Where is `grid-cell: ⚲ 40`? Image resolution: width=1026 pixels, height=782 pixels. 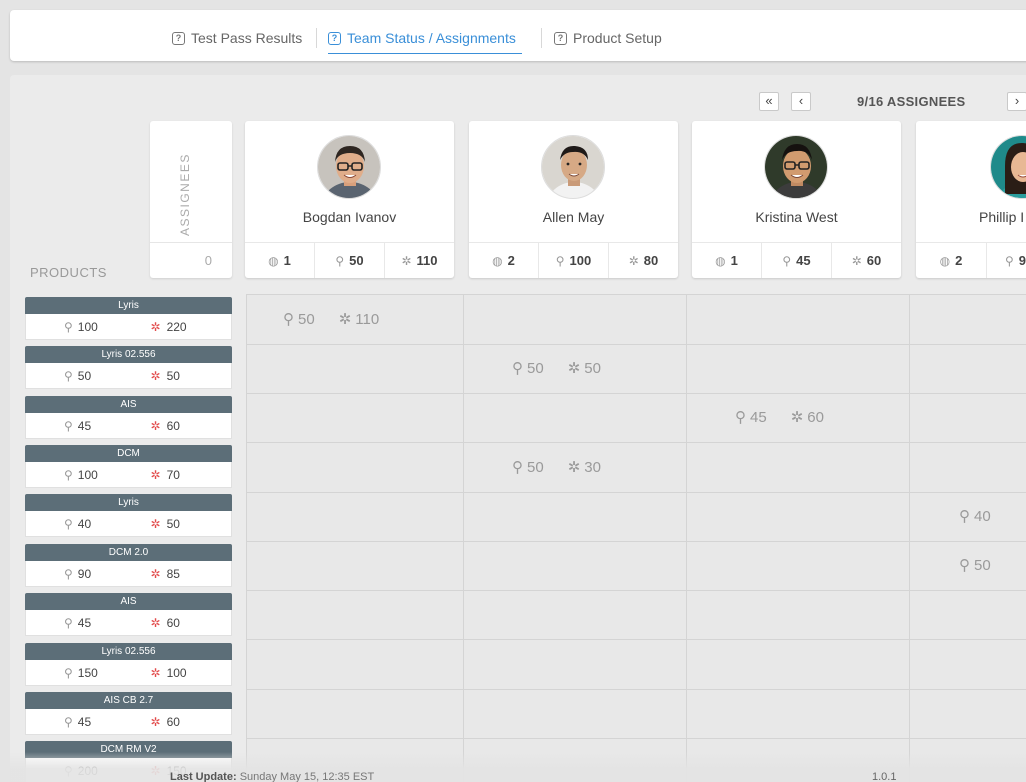
grid-cell: ⚲ 40 is located at coordinates (987, 516).